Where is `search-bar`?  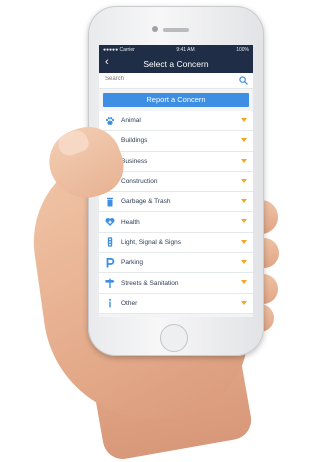 search-bar is located at coordinates (176, 81).